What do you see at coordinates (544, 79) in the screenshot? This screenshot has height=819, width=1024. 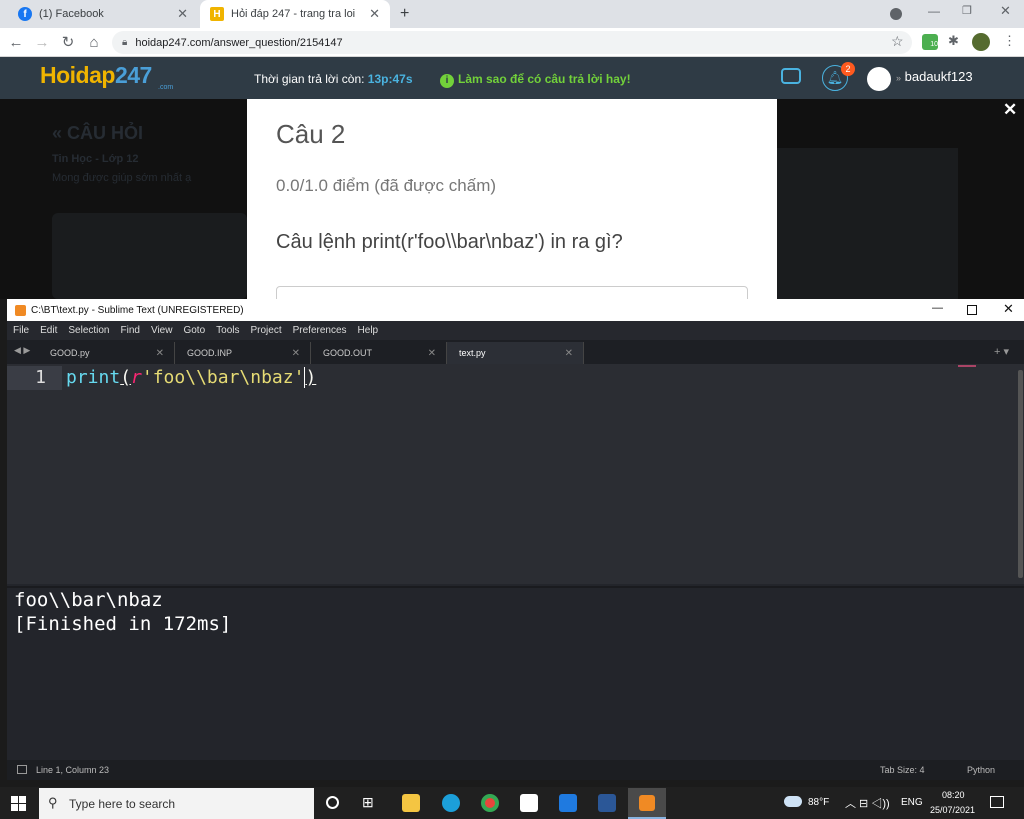 I see `tip-text: Làm sao để có câu trả lời hay!` at bounding box center [544, 79].